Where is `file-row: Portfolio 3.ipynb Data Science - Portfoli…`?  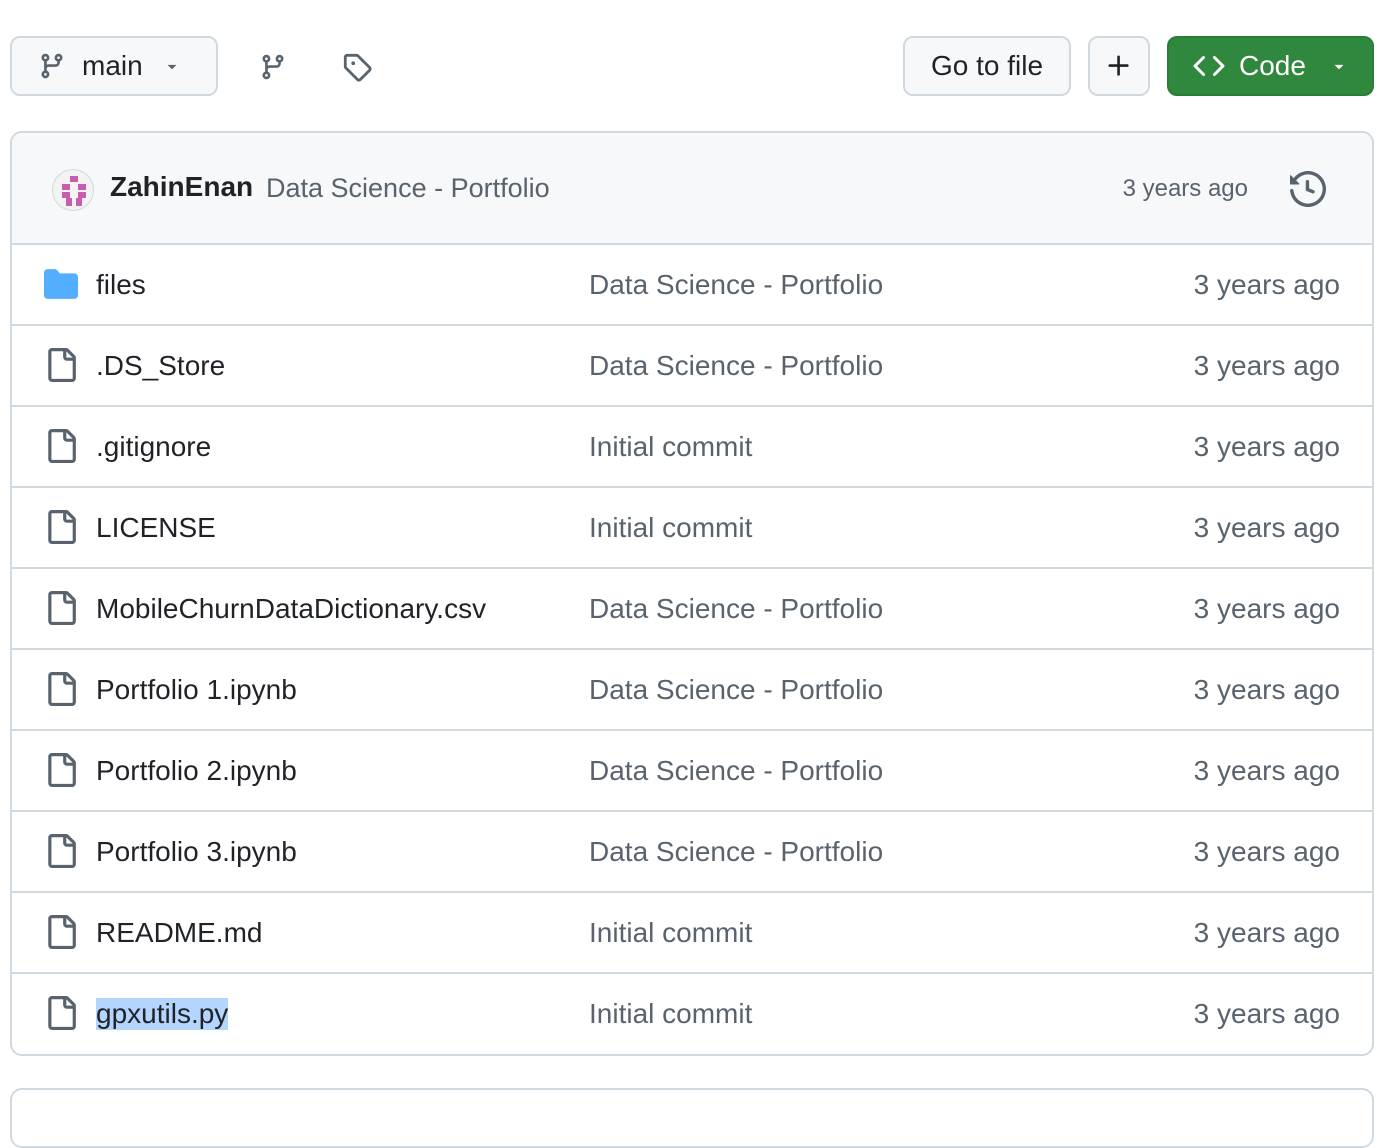 file-row: Portfolio 3.ipynb Data Science - Portfoli… is located at coordinates (692, 852).